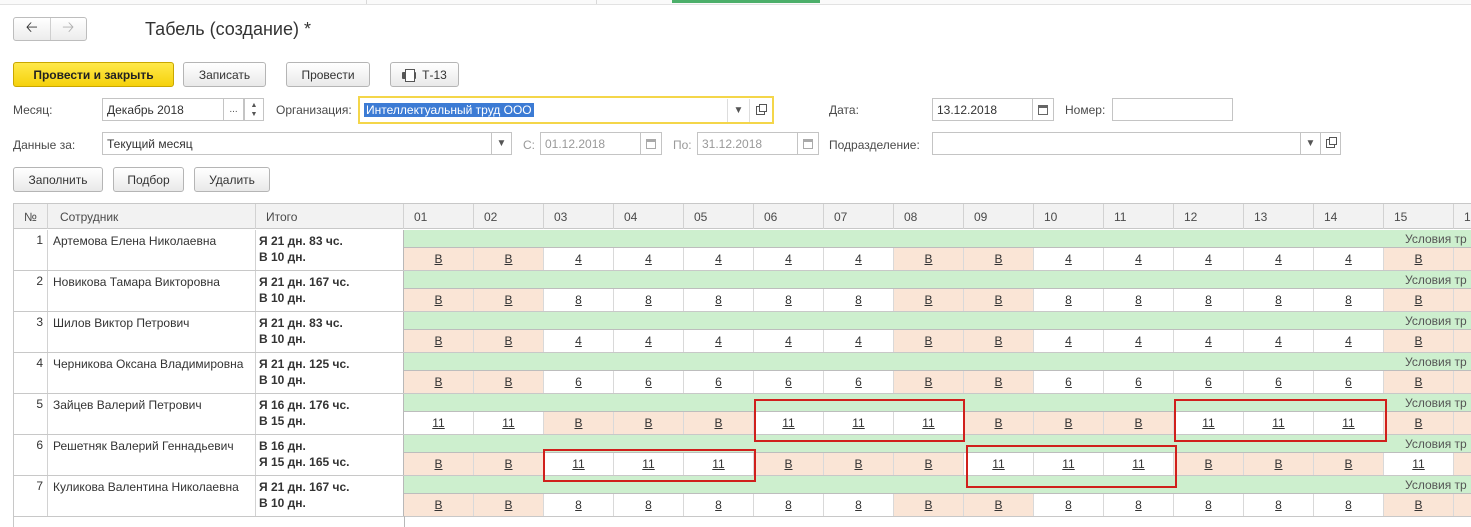 The width and height of the screenshot is (1471, 527). What do you see at coordinates (1116, 143) in the screenshot?
I see `department-select` at bounding box center [1116, 143].